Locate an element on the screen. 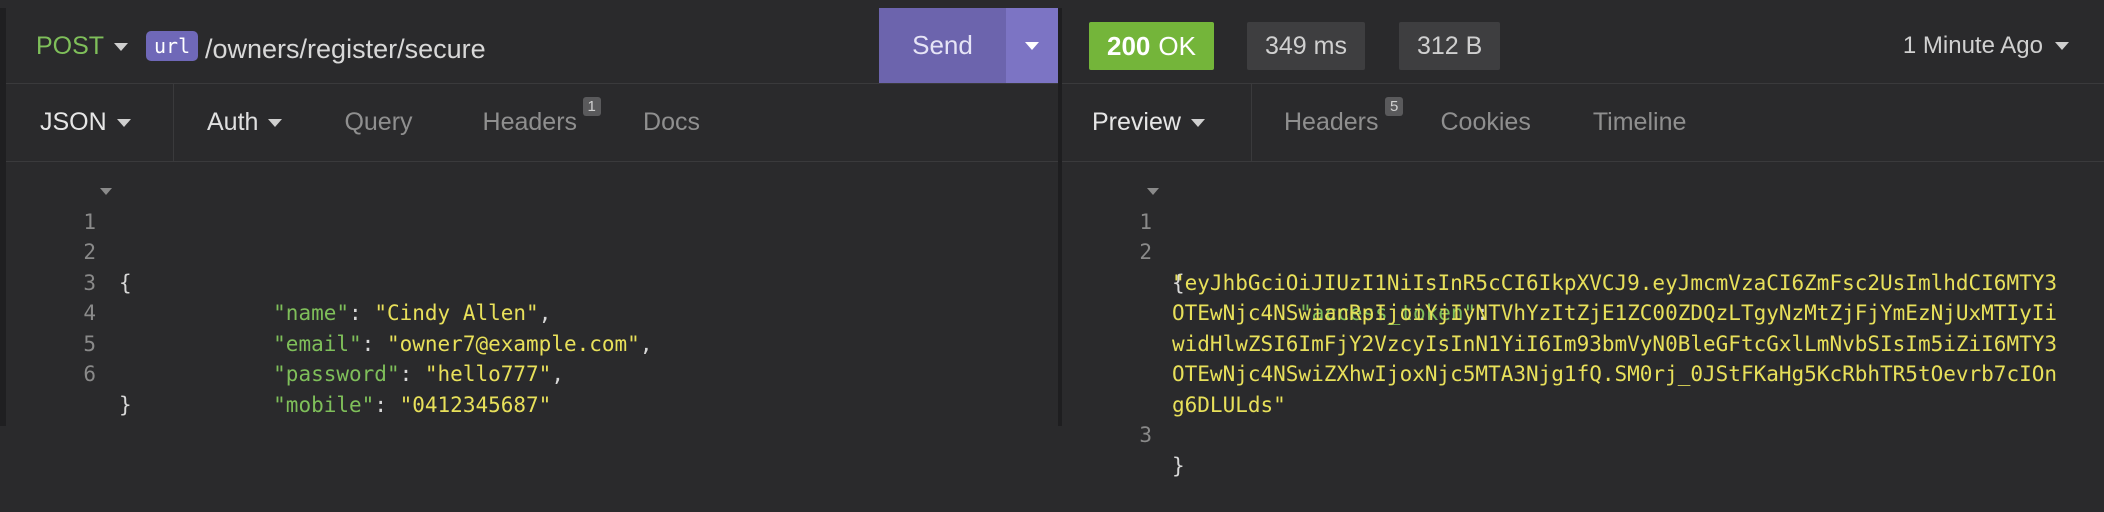 The height and width of the screenshot is (512, 2104). json-comma: , is located at coordinates (557, 374).